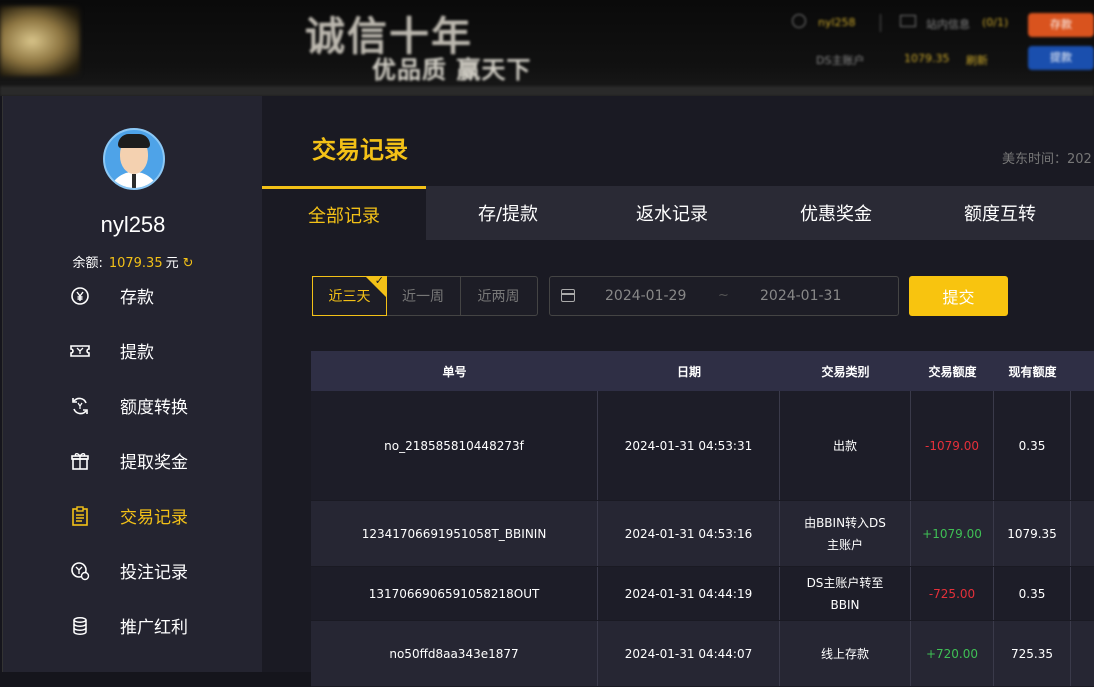 The width and height of the screenshot is (1094, 687). Describe the element at coordinates (454, 533) in the screenshot. I see `cell-order-no: 12341706691951058T_BBININ` at that location.